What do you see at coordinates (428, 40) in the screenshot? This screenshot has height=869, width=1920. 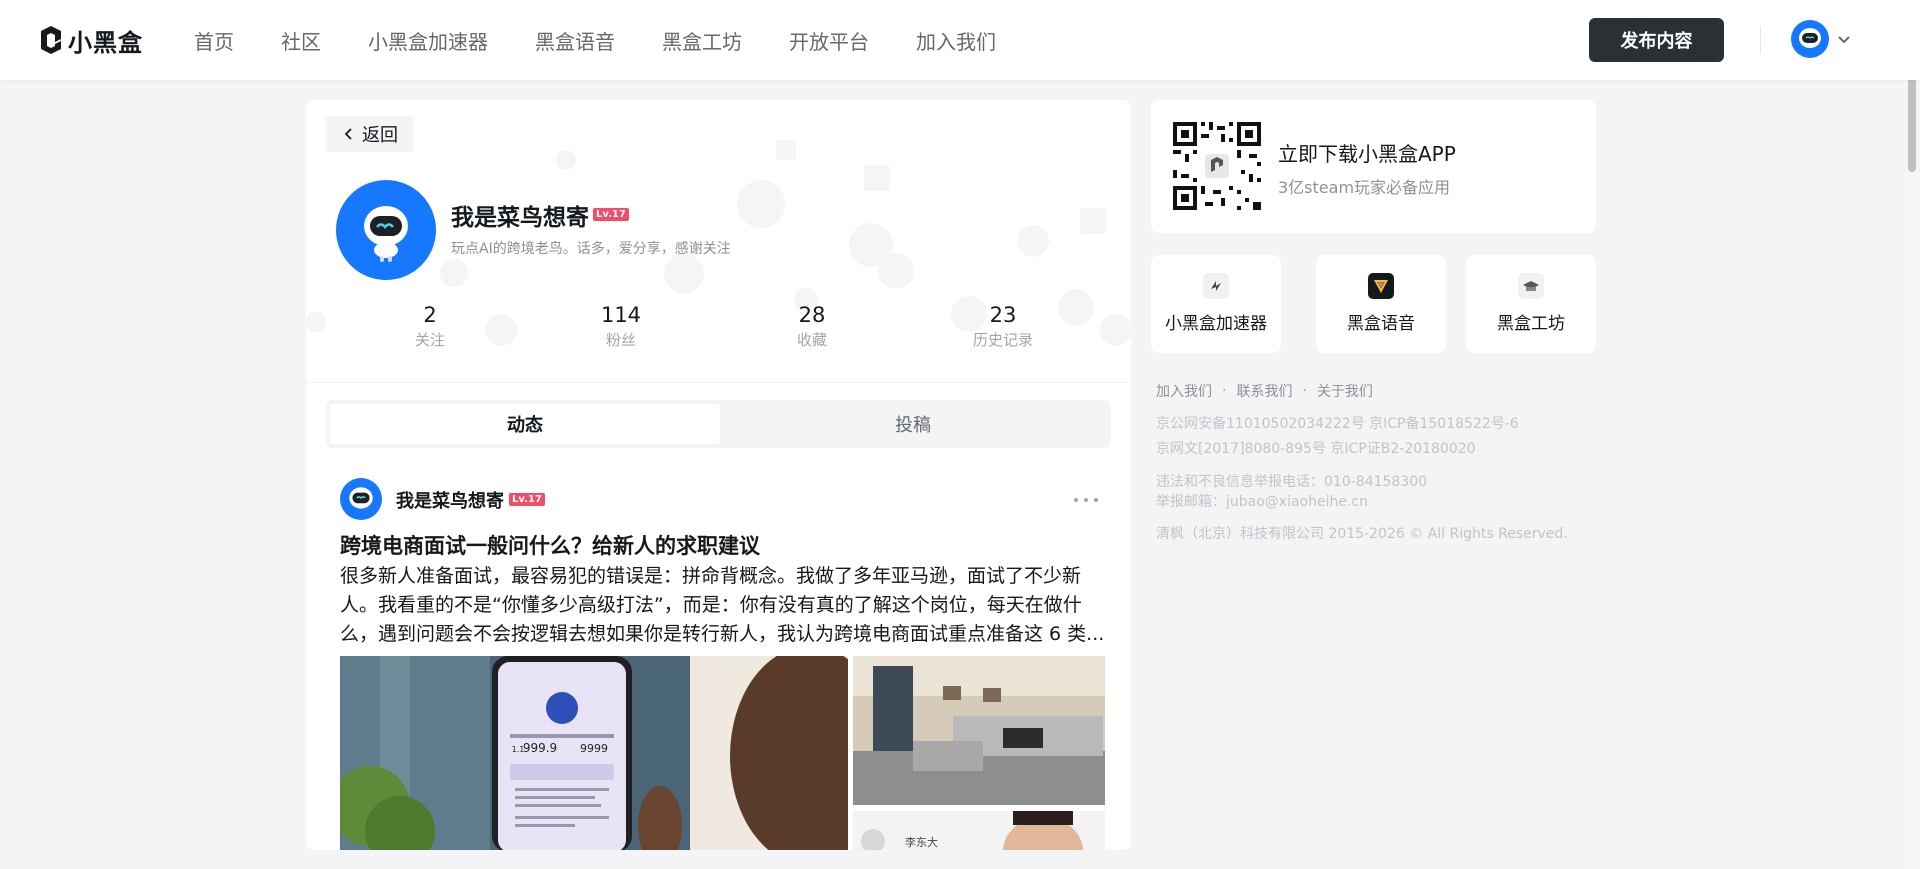 I see `nav-item-accelerator: 小黑盒加速器` at bounding box center [428, 40].